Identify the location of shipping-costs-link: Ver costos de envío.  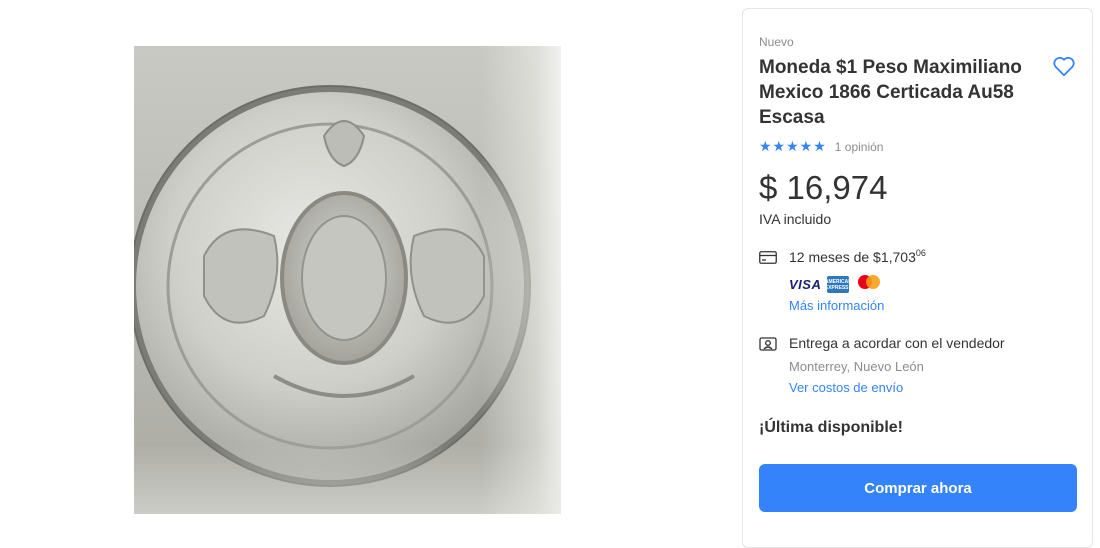
(846, 387).